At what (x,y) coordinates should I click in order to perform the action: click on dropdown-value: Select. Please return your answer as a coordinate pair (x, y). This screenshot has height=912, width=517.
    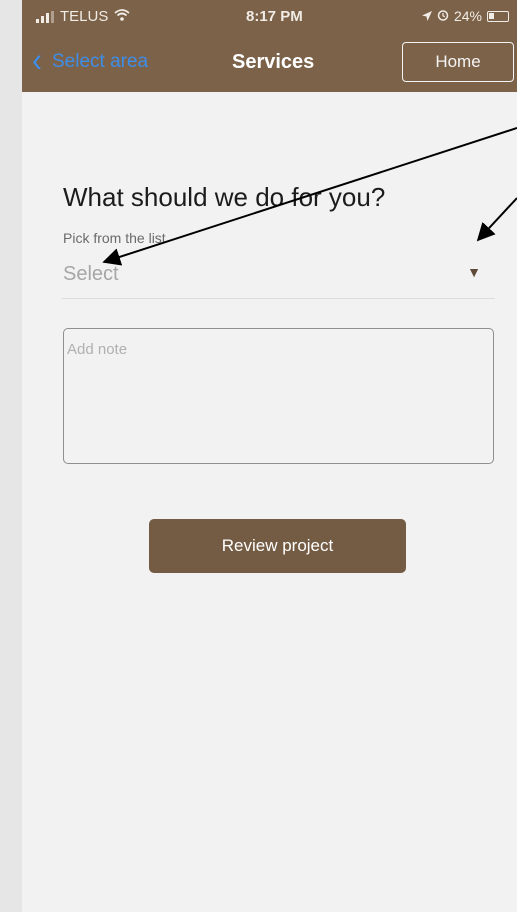
    Looking at the image, I should click on (91, 274).